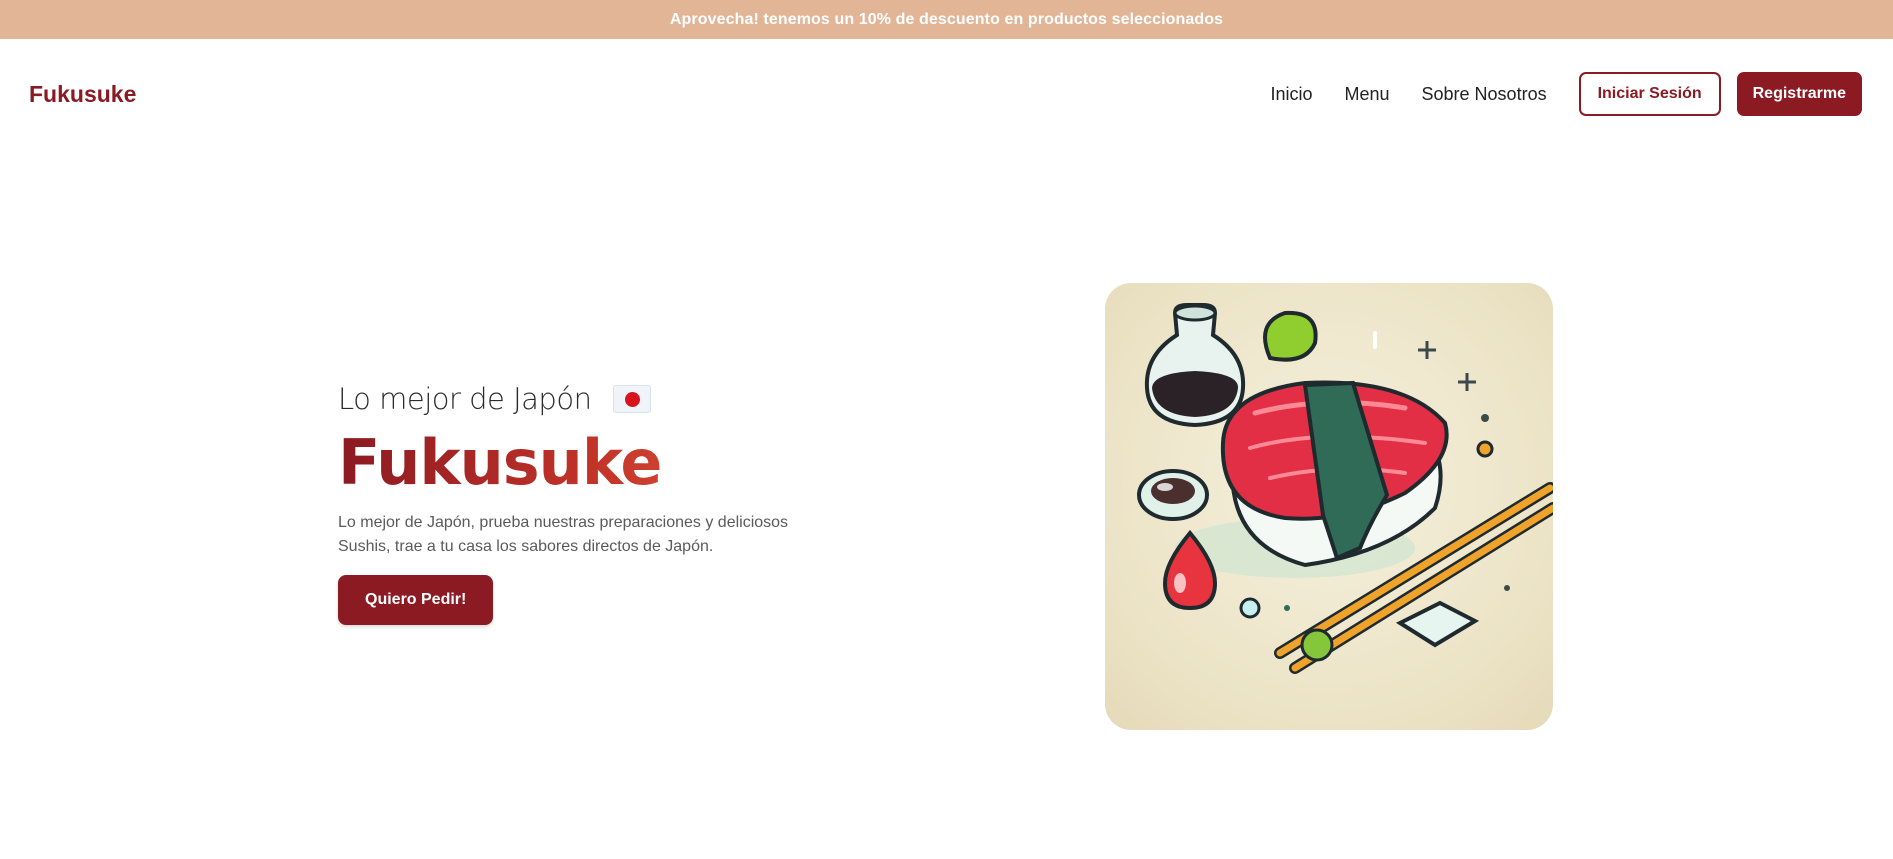 This screenshot has width=1893, height=859. Describe the element at coordinates (1291, 94) in the screenshot. I see `nav-link-inicio: Inicio` at that location.